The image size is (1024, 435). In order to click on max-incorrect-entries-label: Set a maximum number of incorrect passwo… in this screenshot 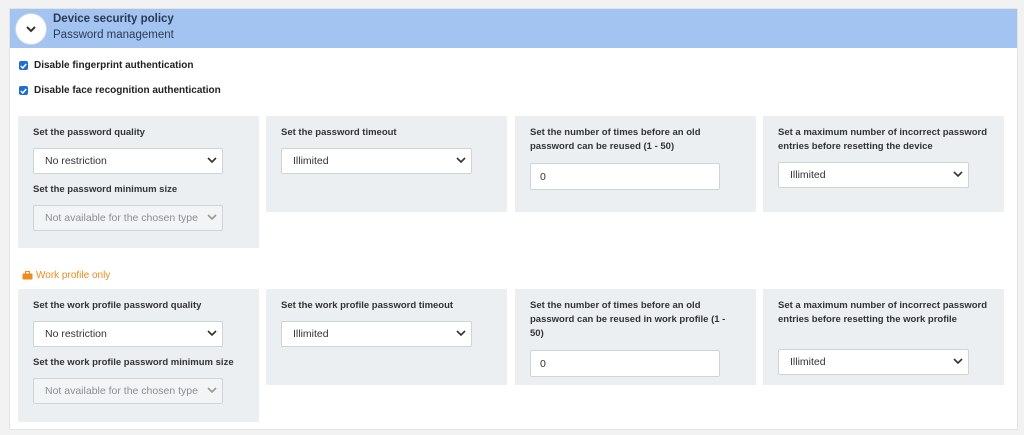, I will do `click(883, 139)`.